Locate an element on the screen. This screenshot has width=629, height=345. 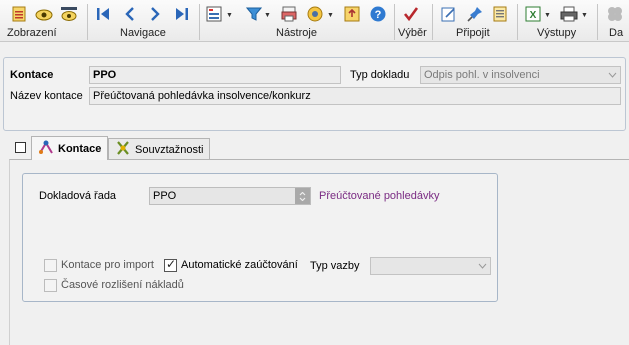
dokladova-rada-label: Dokladová řada is located at coordinates (78, 196).